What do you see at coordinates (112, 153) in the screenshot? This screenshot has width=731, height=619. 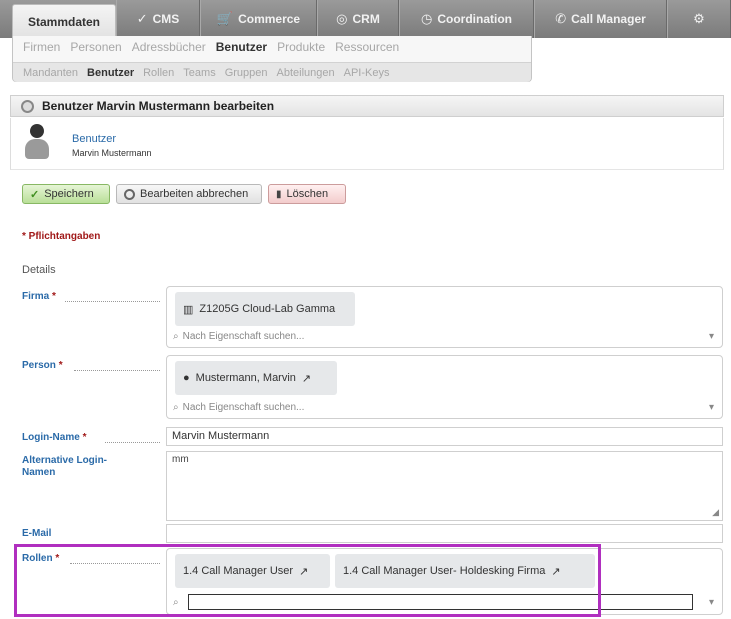 I see `entity-name: Marvin Mustermann` at bounding box center [112, 153].